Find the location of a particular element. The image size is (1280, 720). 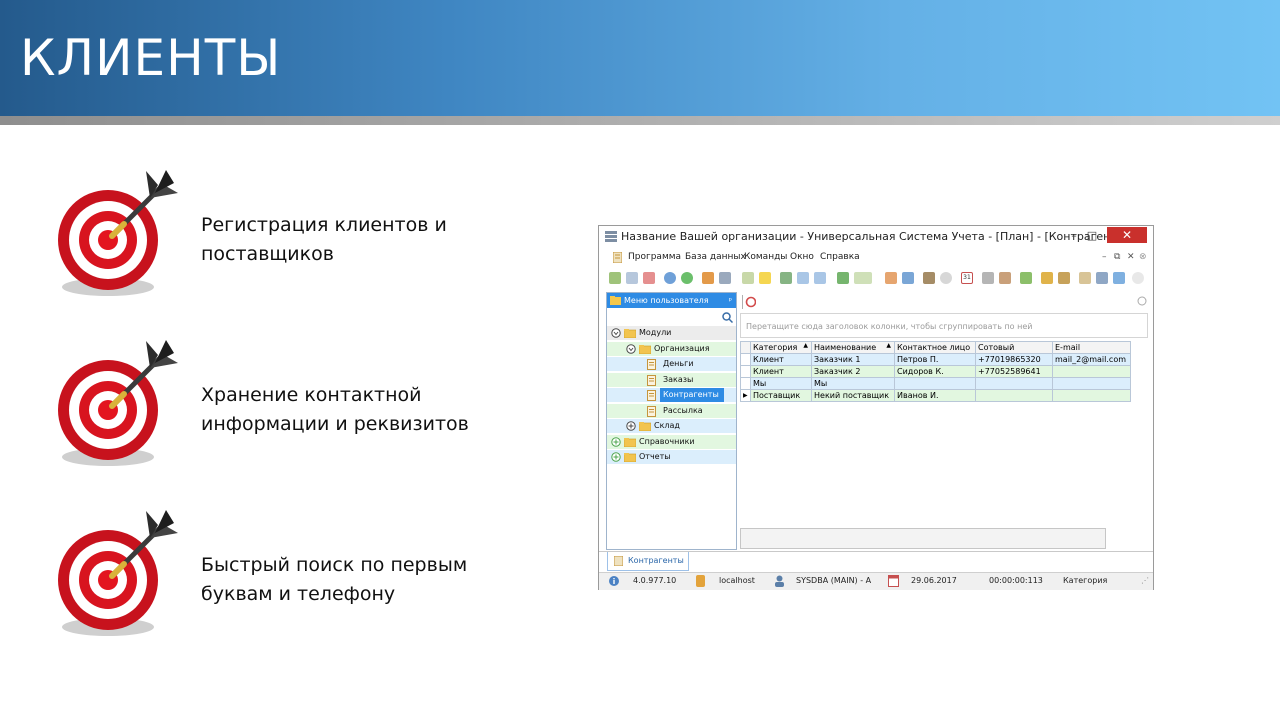

menu-item-commands: Команды is located at coordinates (765, 257).